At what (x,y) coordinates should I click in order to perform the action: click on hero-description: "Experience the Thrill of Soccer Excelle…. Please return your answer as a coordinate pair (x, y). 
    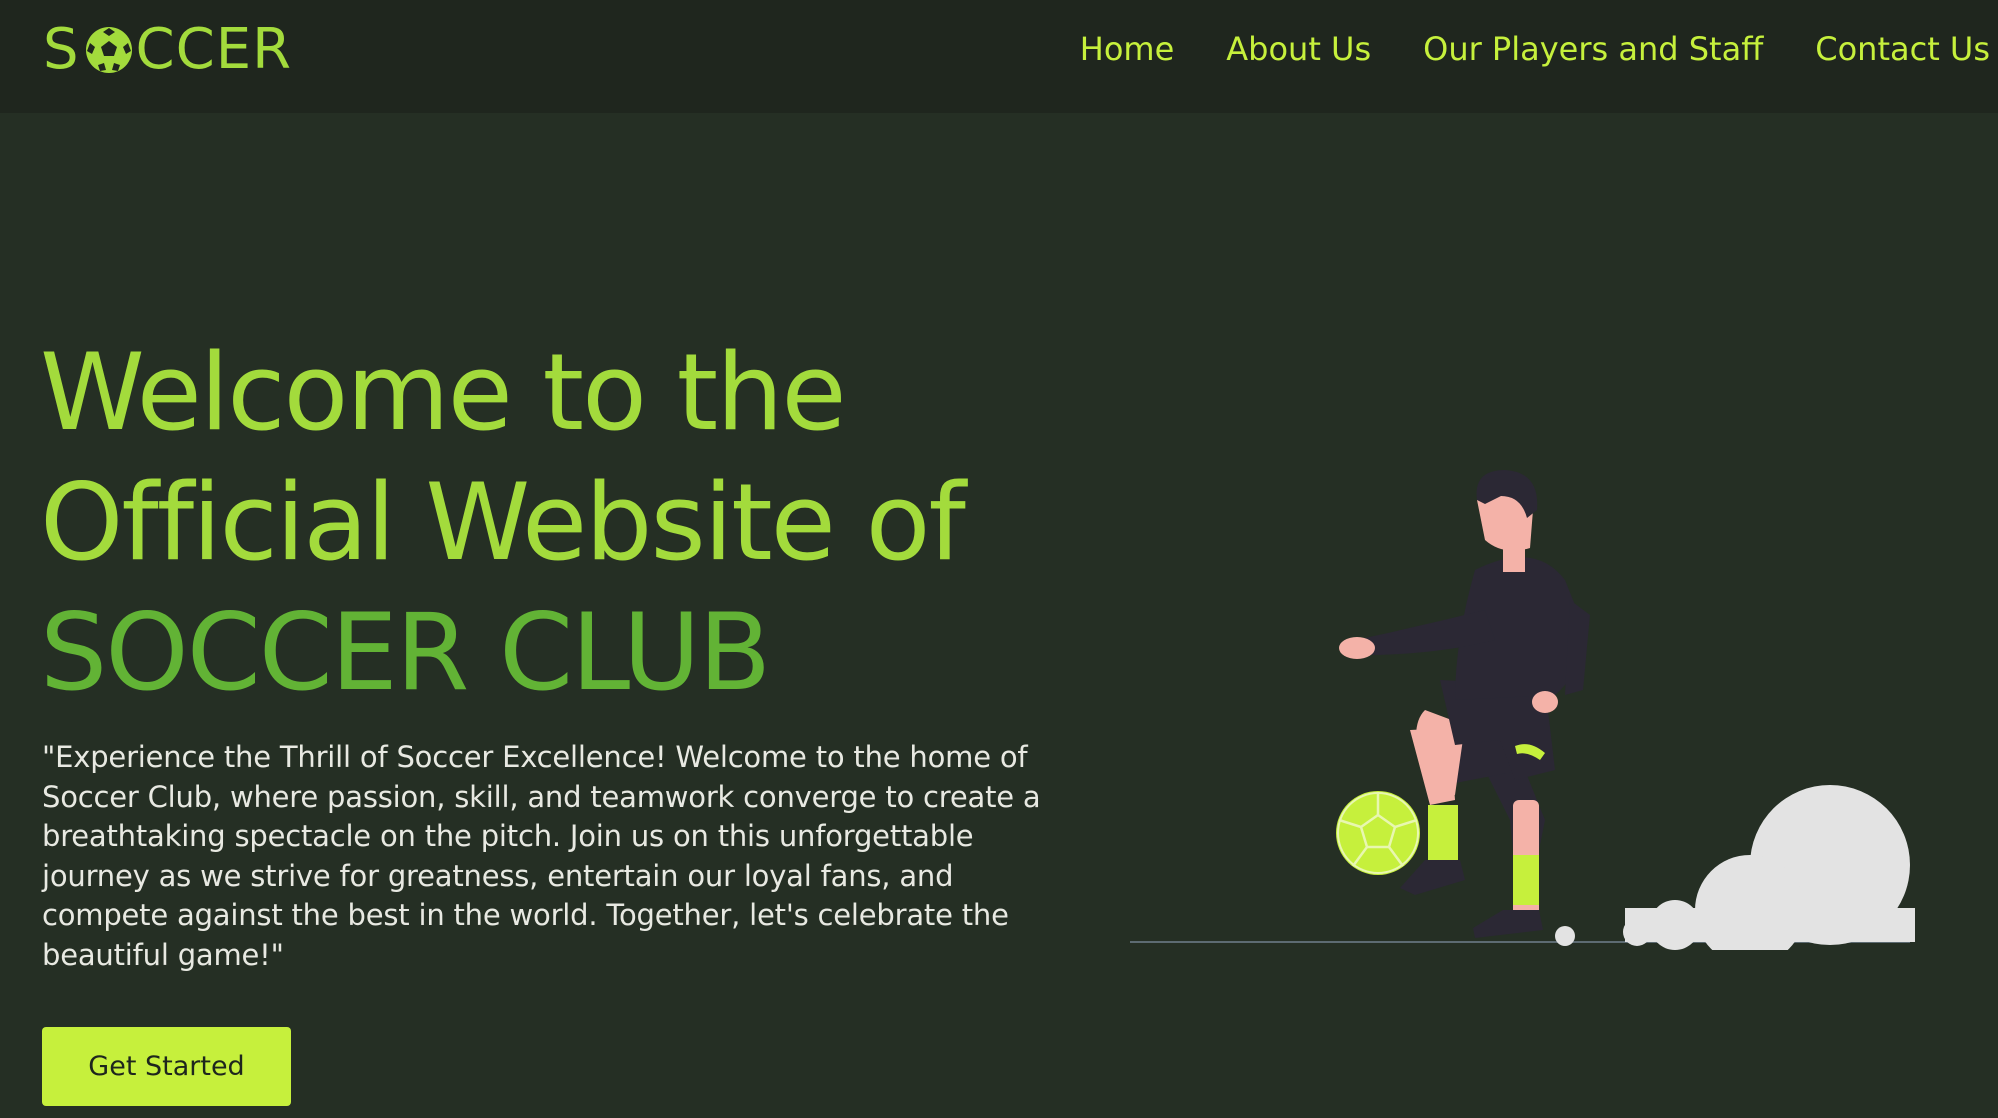
    Looking at the image, I should click on (541, 856).